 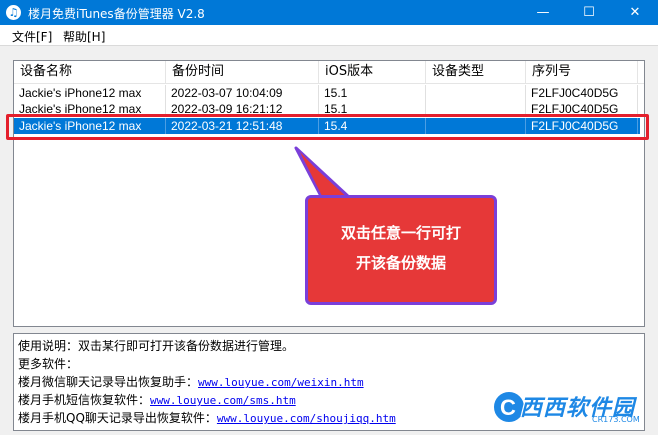 What do you see at coordinates (84, 36) in the screenshot?
I see `menu-help: 帮助[H]` at bounding box center [84, 36].